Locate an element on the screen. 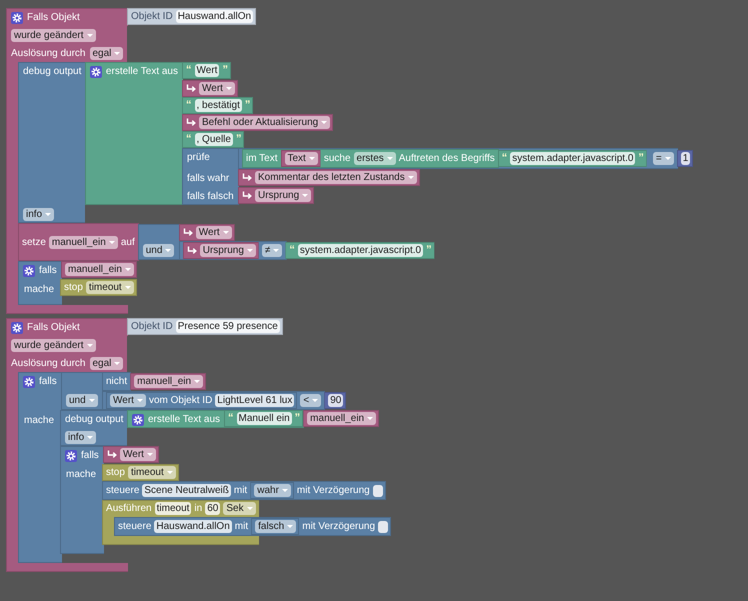  block-label: Ausführen is located at coordinates (129, 508).